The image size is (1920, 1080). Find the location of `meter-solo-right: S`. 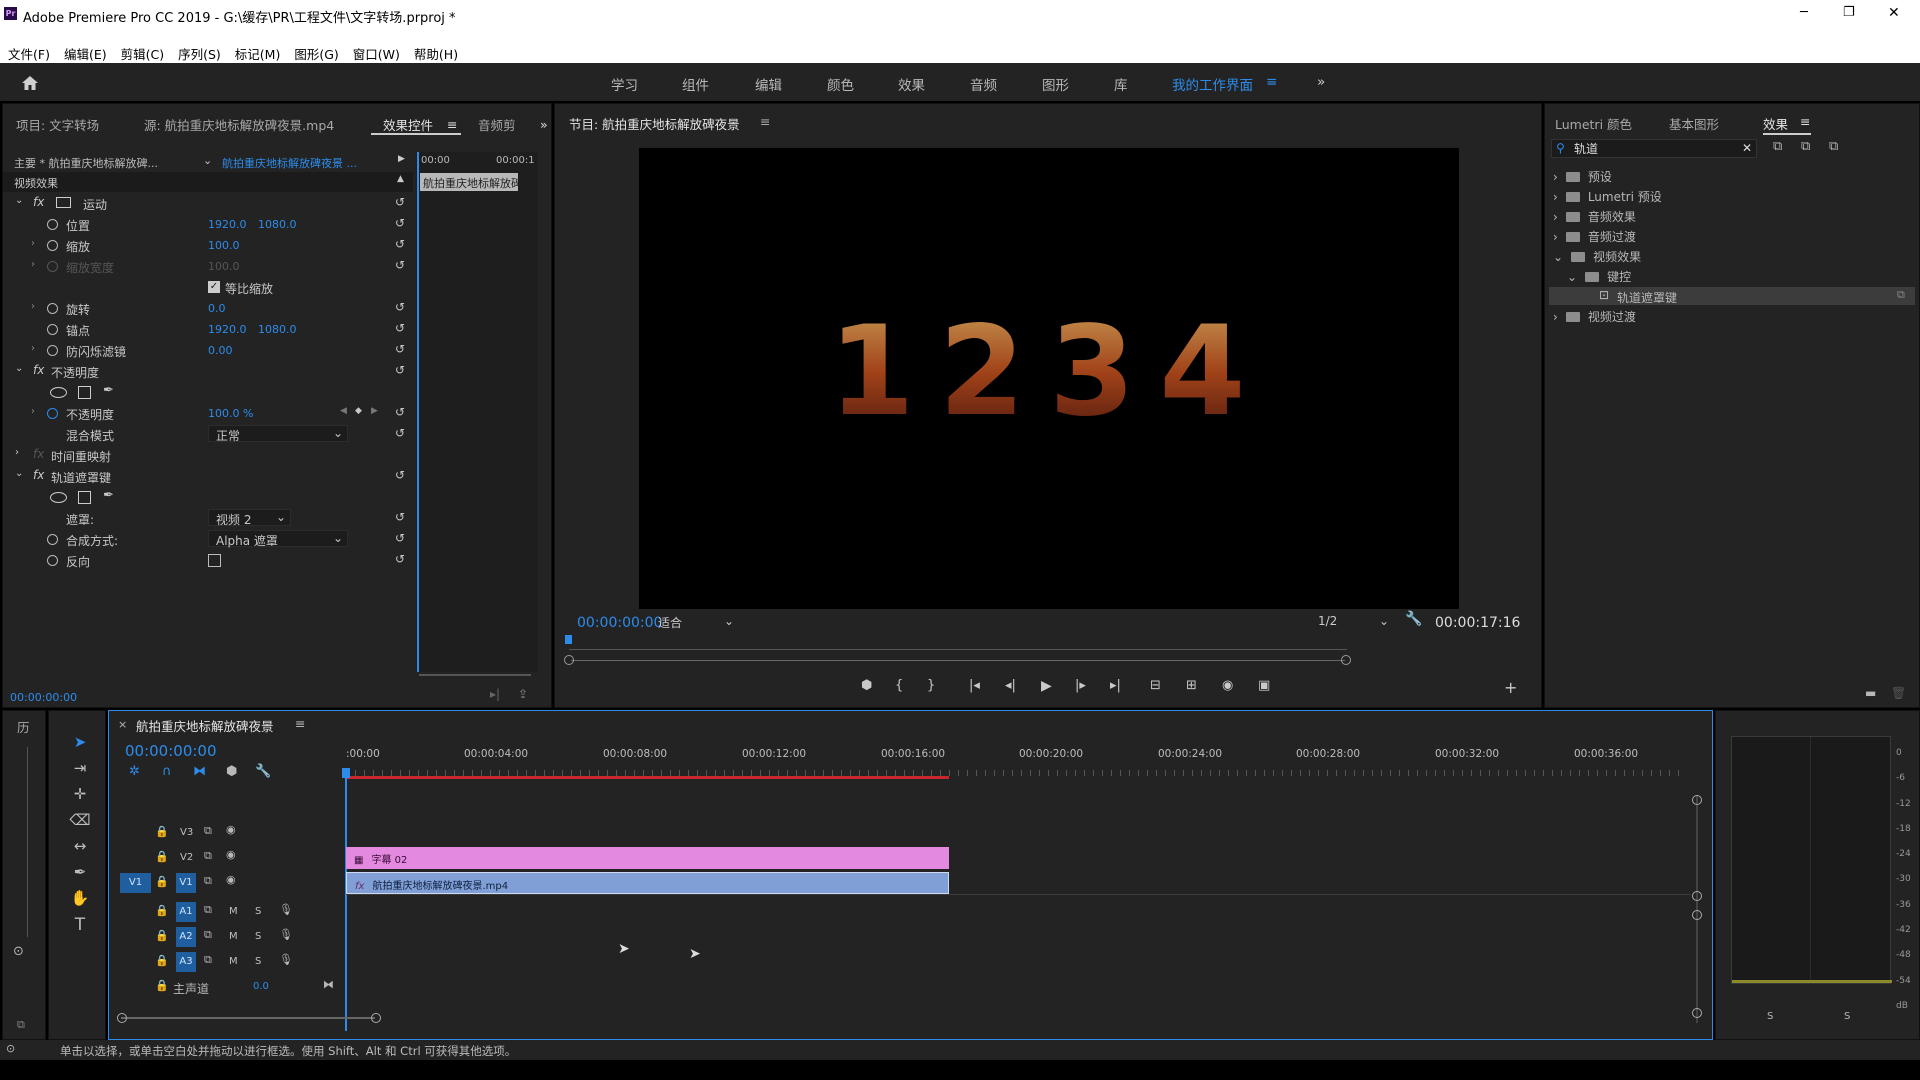

meter-solo-right: S is located at coordinates (1847, 1016).